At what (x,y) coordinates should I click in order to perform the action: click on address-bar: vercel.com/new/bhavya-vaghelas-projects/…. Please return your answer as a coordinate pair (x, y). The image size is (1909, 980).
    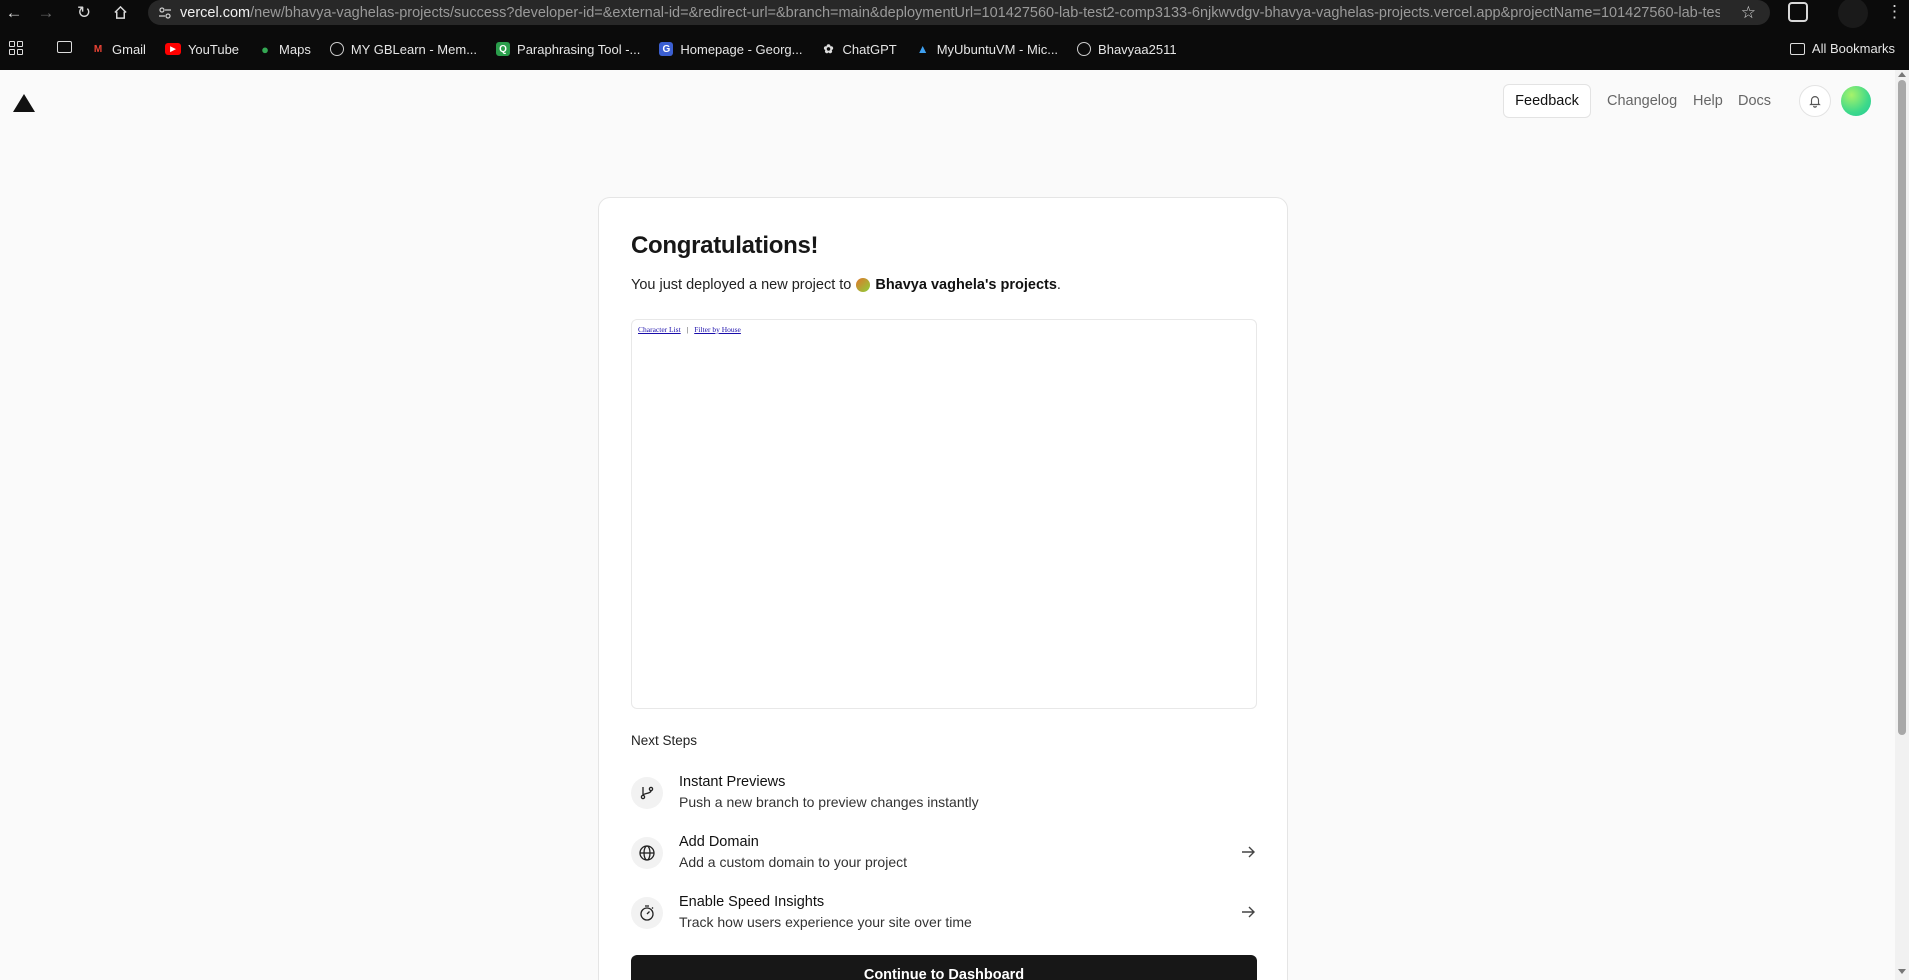
    Looking at the image, I should click on (959, 12).